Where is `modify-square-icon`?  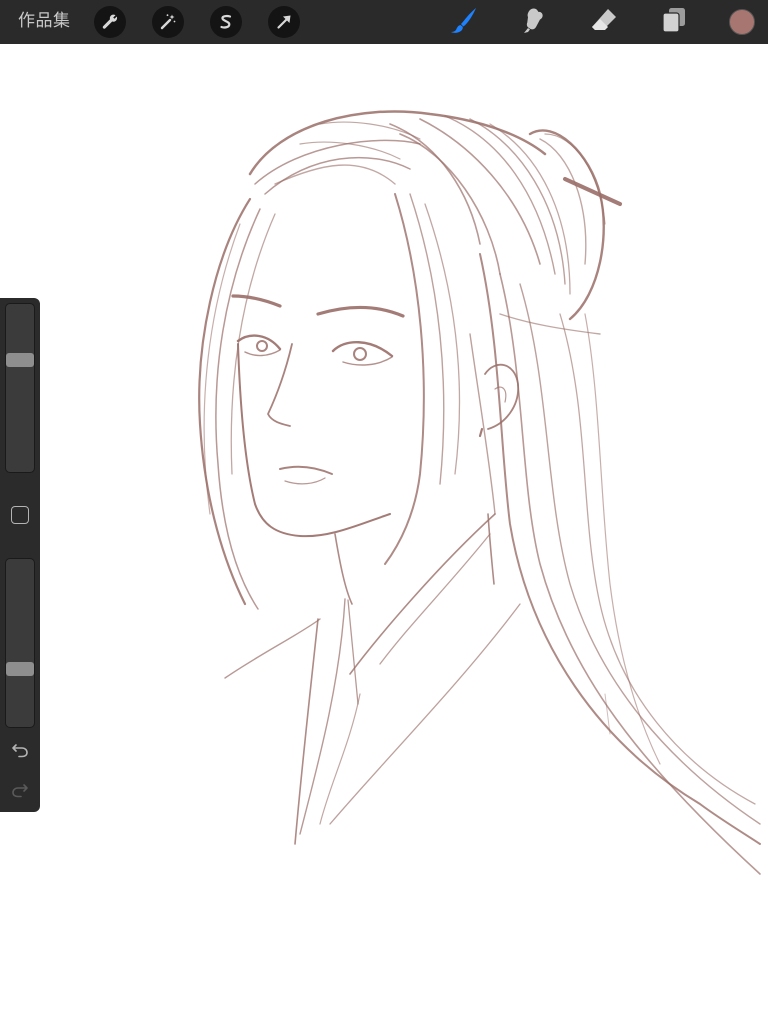 modify-square-icon is located at coordinates (20, 515).